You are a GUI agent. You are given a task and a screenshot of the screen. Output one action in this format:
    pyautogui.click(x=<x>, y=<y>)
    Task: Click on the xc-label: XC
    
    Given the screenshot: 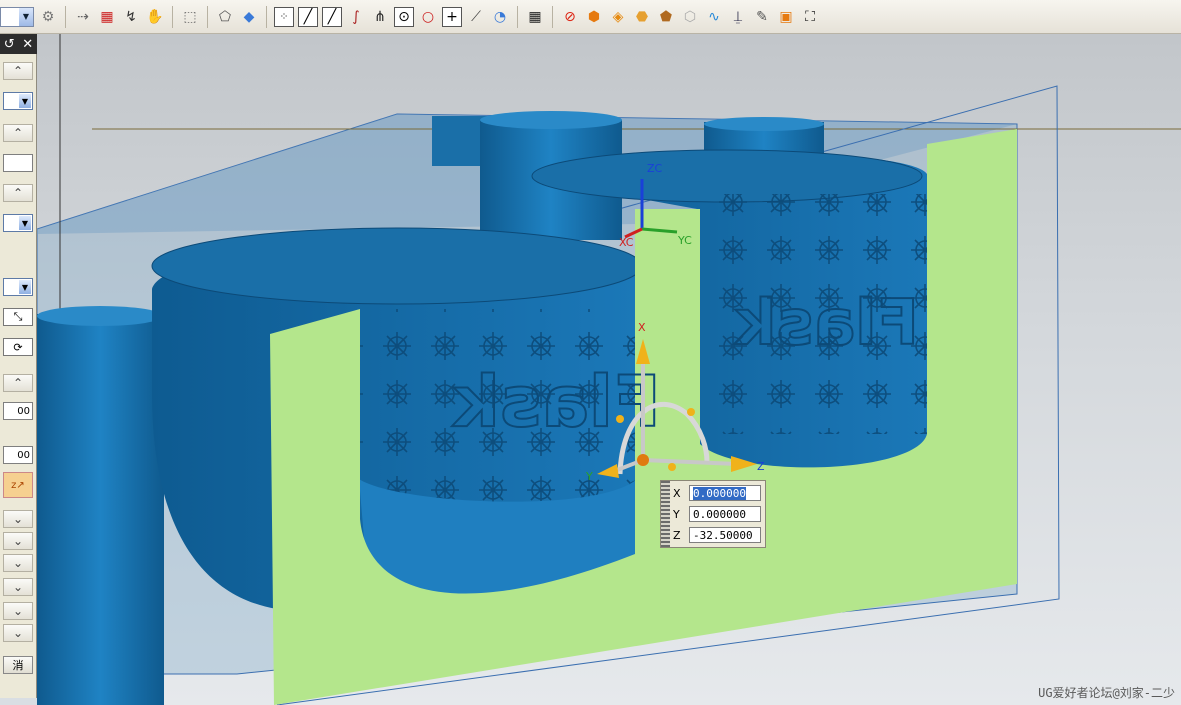 What is the action you would take?
    pyautogui.click(x=626, y=242)
    